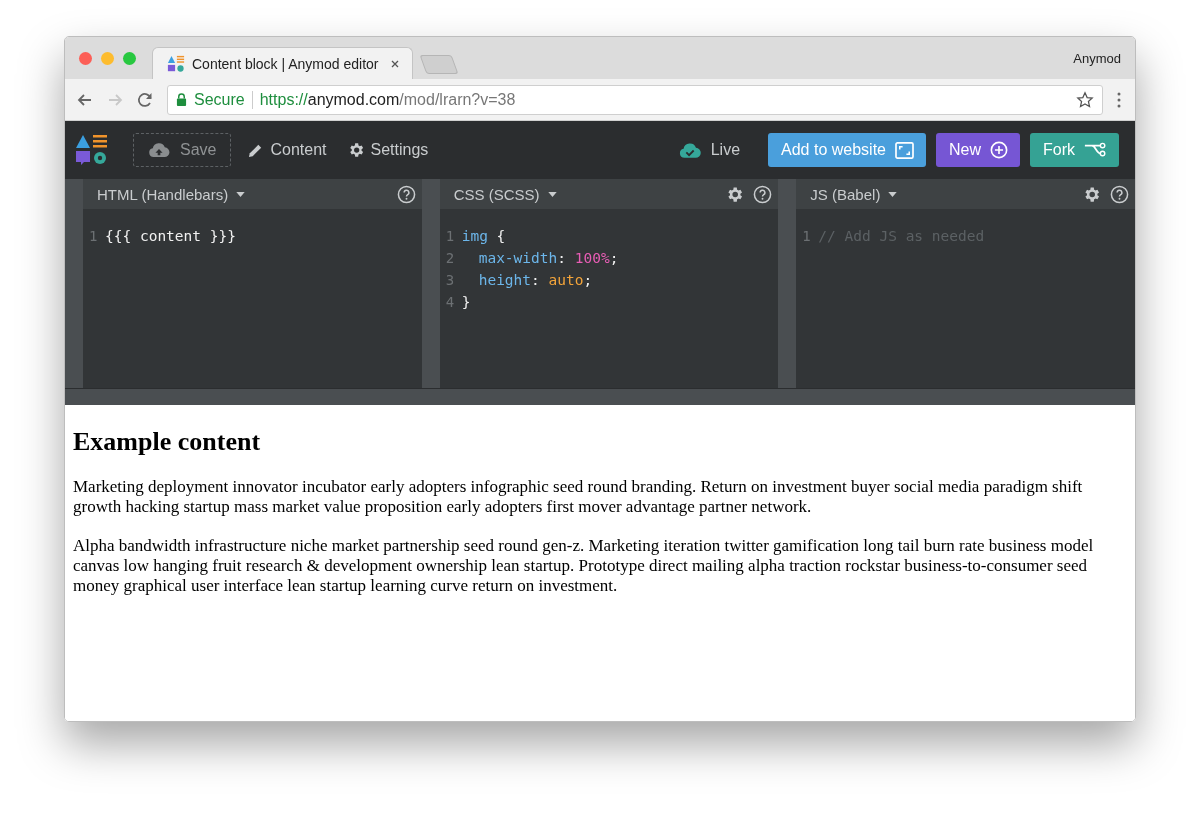  What do you see at coordinates (182, 150) in the screenshot?
I see `save-button: Save` at bounding box center [182, 150].